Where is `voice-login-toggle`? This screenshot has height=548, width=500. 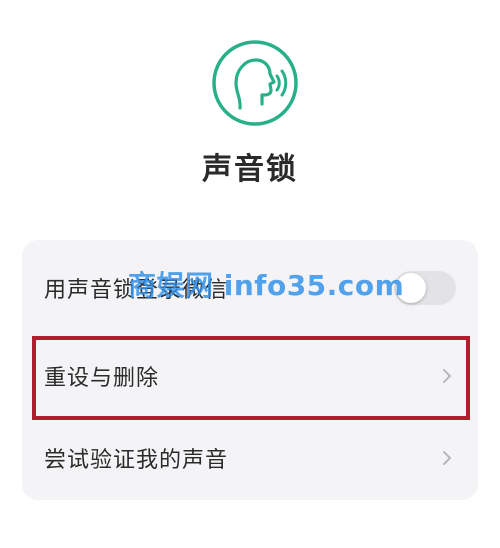
voice-login-toggle is located at coordinates (425, 288).